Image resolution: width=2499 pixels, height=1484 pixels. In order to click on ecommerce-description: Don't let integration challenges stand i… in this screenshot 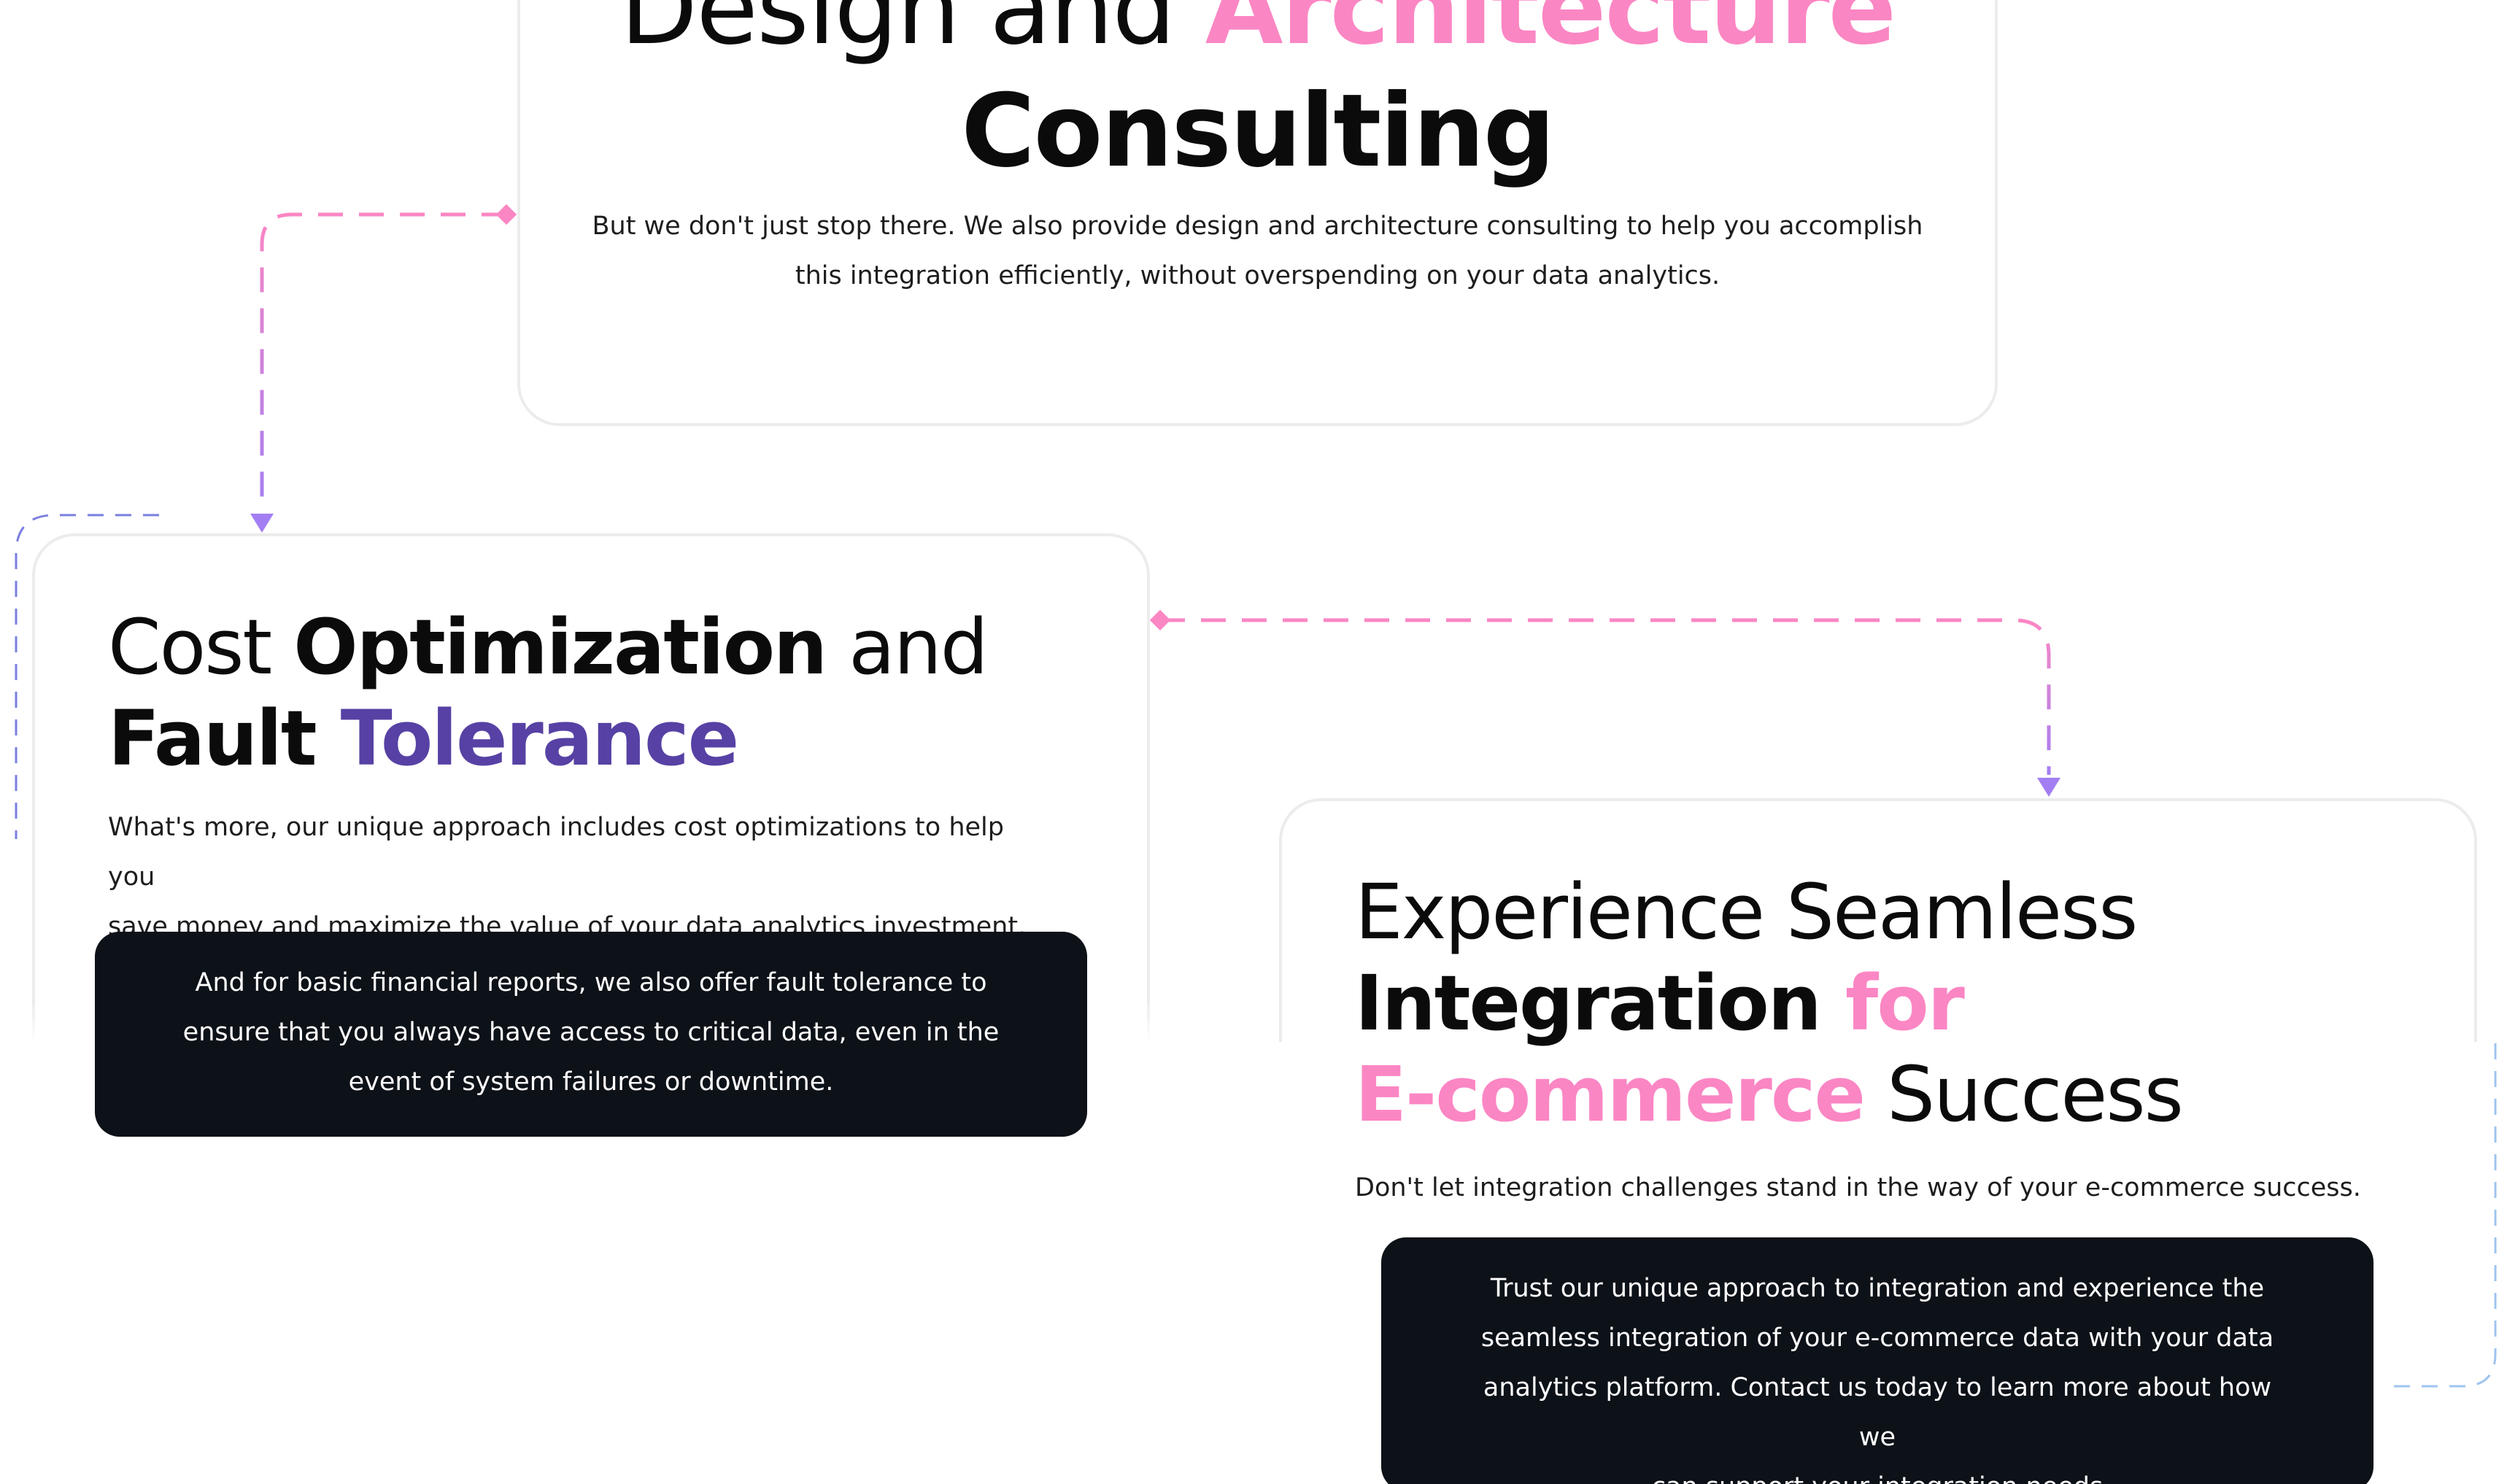, I will do `click(1858, 1187)`.